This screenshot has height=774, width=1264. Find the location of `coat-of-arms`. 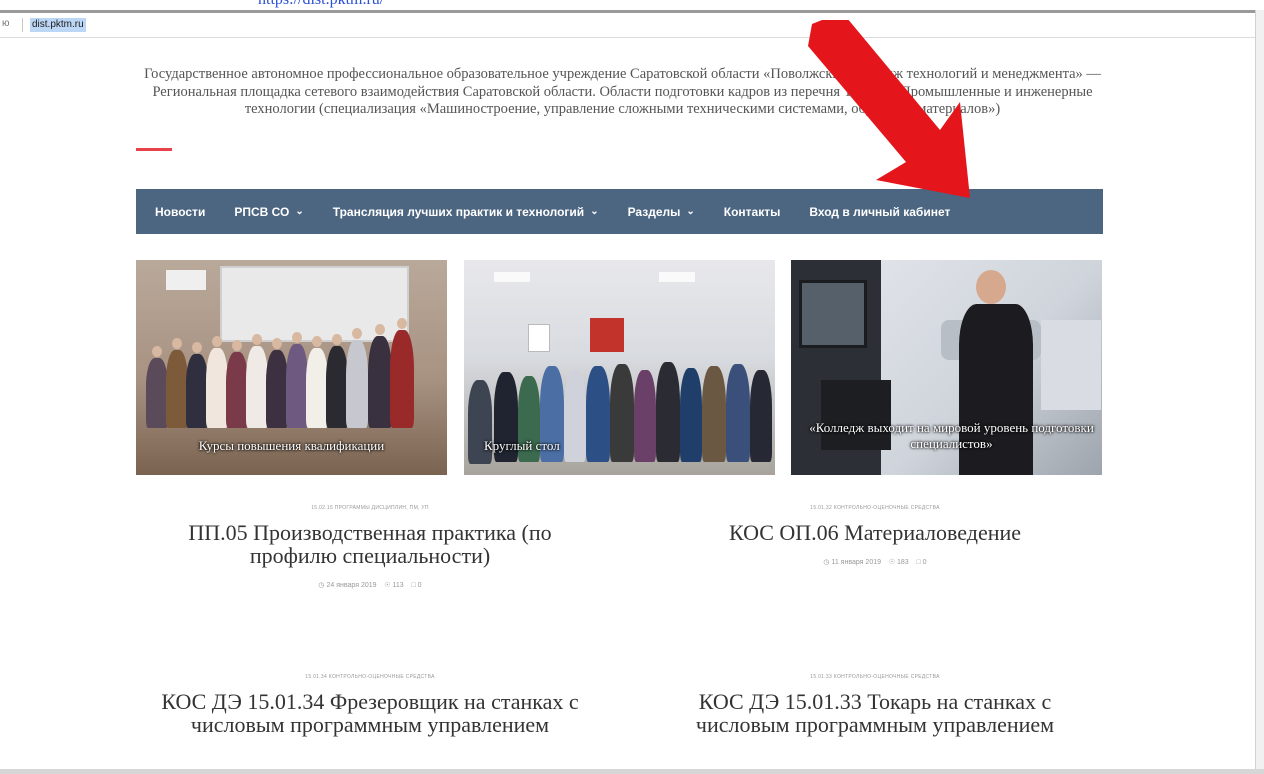

coat-of-arms is located at coordinates (607, 335).